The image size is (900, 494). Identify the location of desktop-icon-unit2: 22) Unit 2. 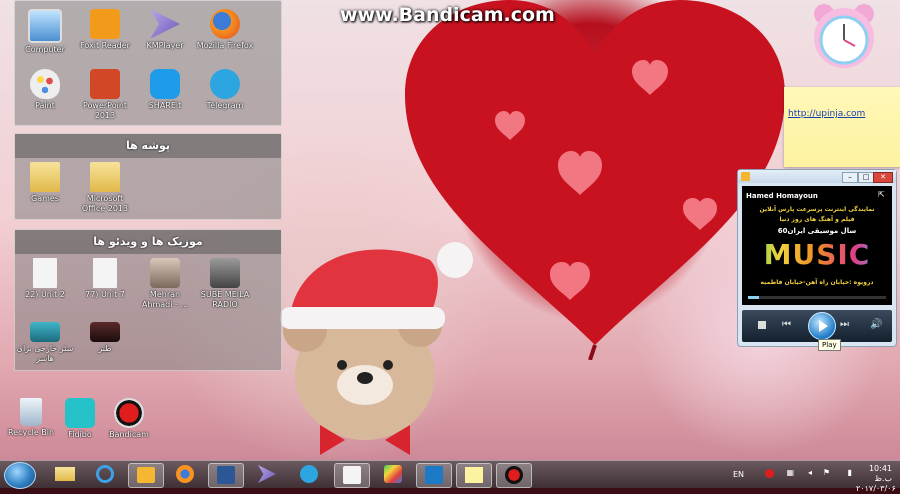
(45, 279).